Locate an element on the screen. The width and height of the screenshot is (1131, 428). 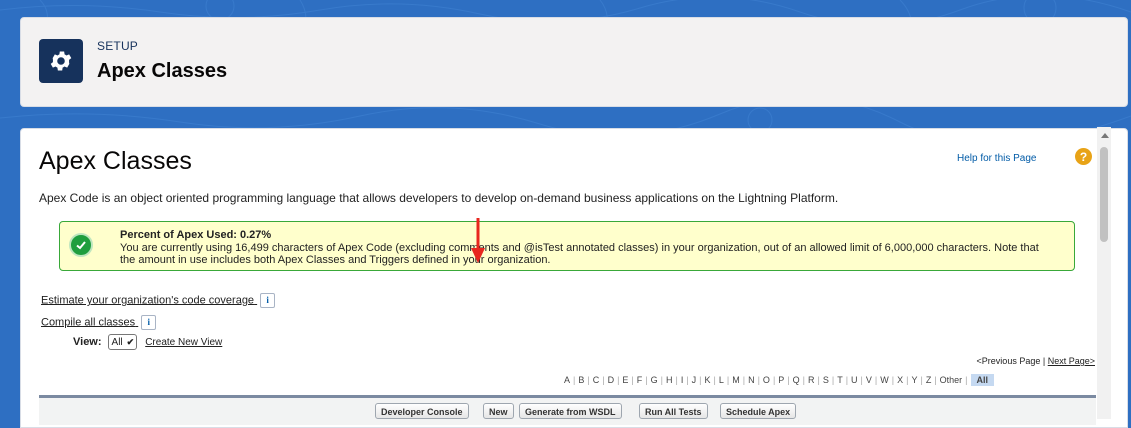
compile-classes-row: Compile all classes i is located at coordinates (99, 322).